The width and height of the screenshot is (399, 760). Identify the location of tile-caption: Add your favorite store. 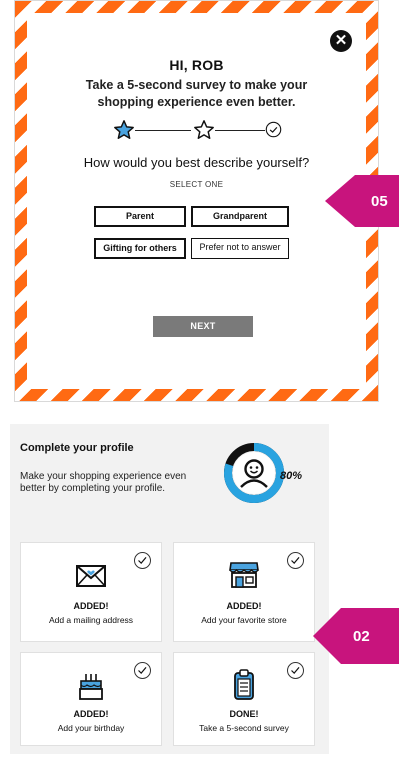
(244, 620).